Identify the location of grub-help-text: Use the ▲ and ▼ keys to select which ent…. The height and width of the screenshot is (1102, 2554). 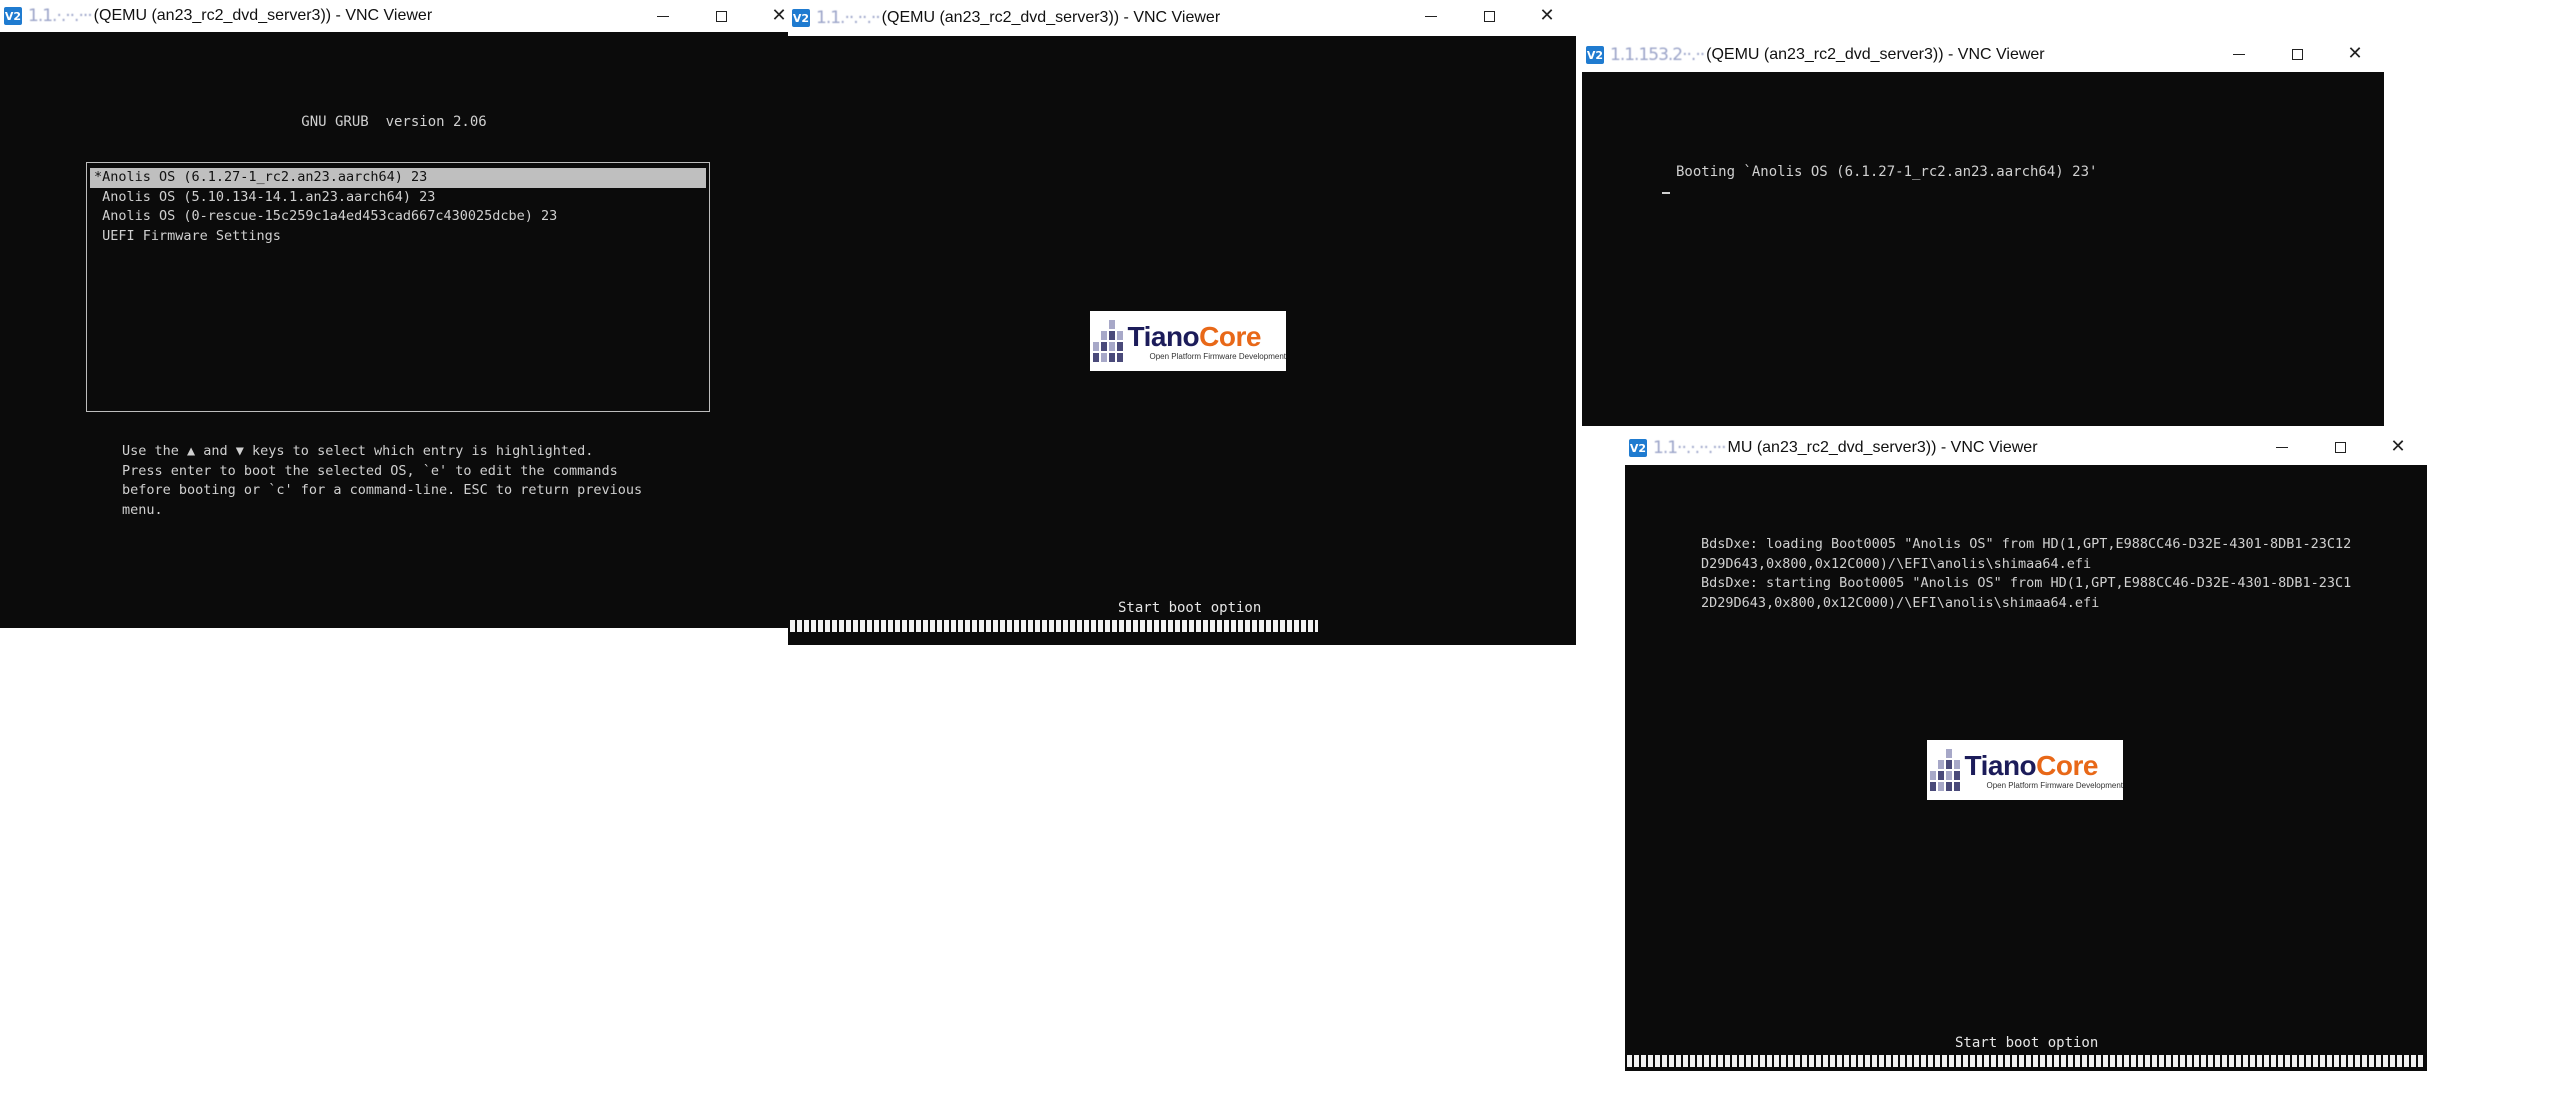
(382, 481).